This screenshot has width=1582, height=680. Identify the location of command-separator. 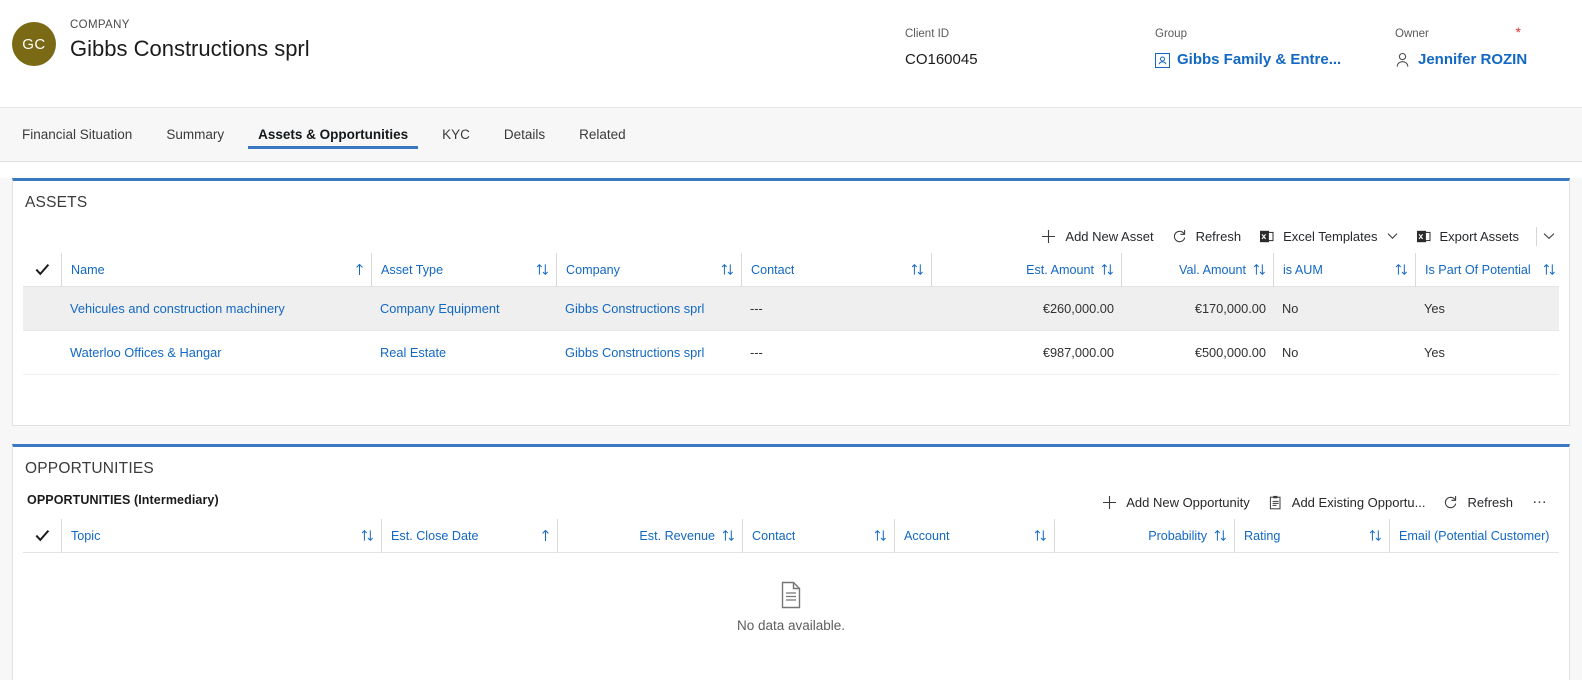
(1536, 236).